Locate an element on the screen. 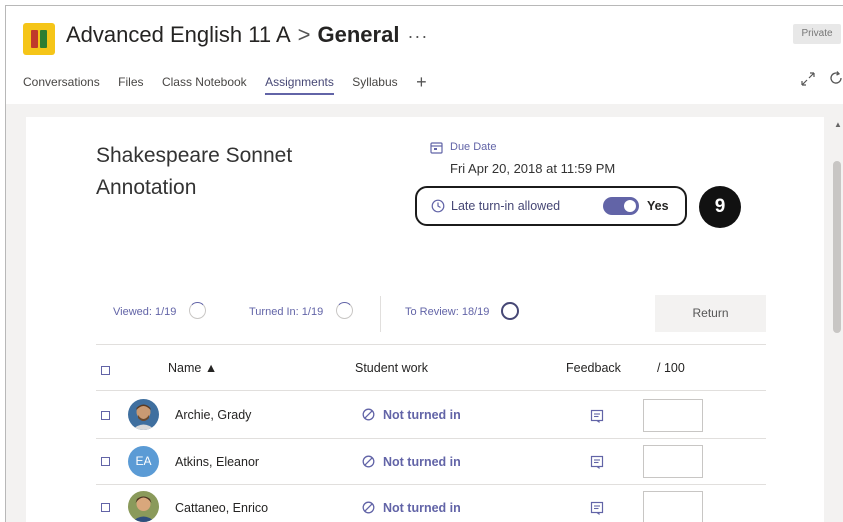 The height and width of the screenshot is (522, 843). stats-divider is located at coordinates (380, 314).